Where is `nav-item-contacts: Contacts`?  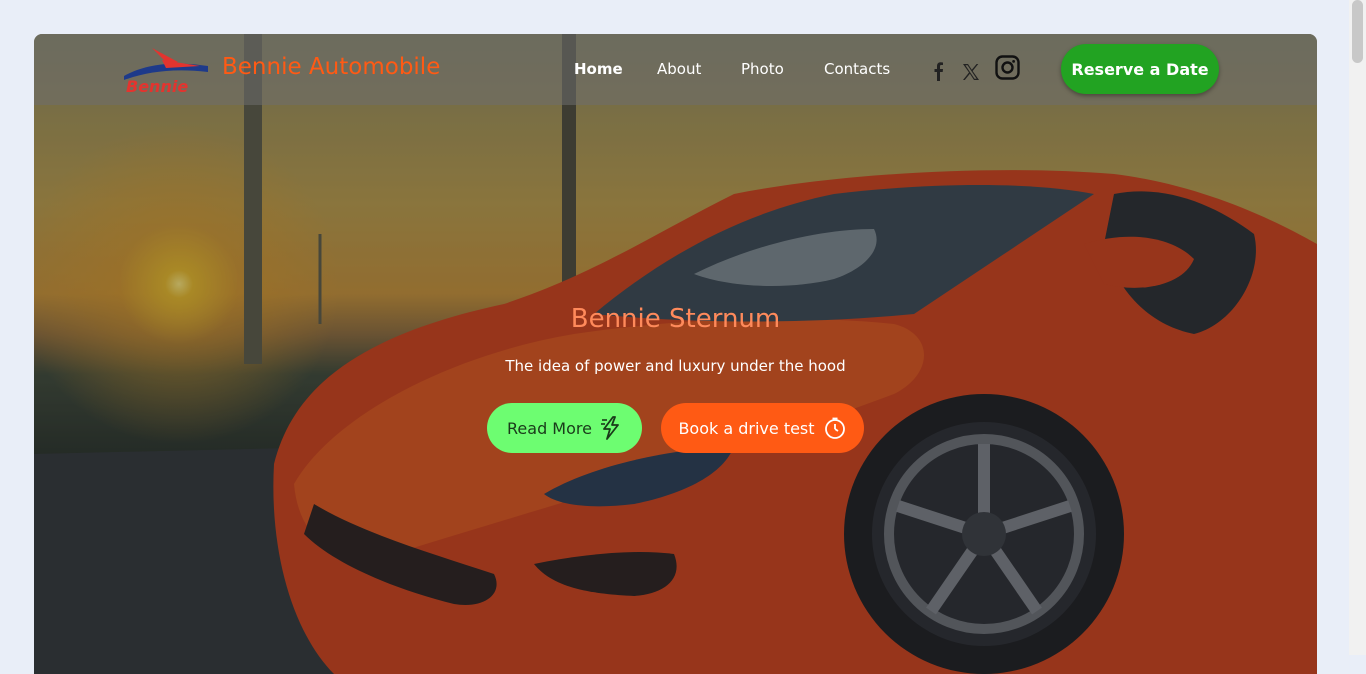
nav-item-contacts: Contacts is located at coordinates (857, 69).